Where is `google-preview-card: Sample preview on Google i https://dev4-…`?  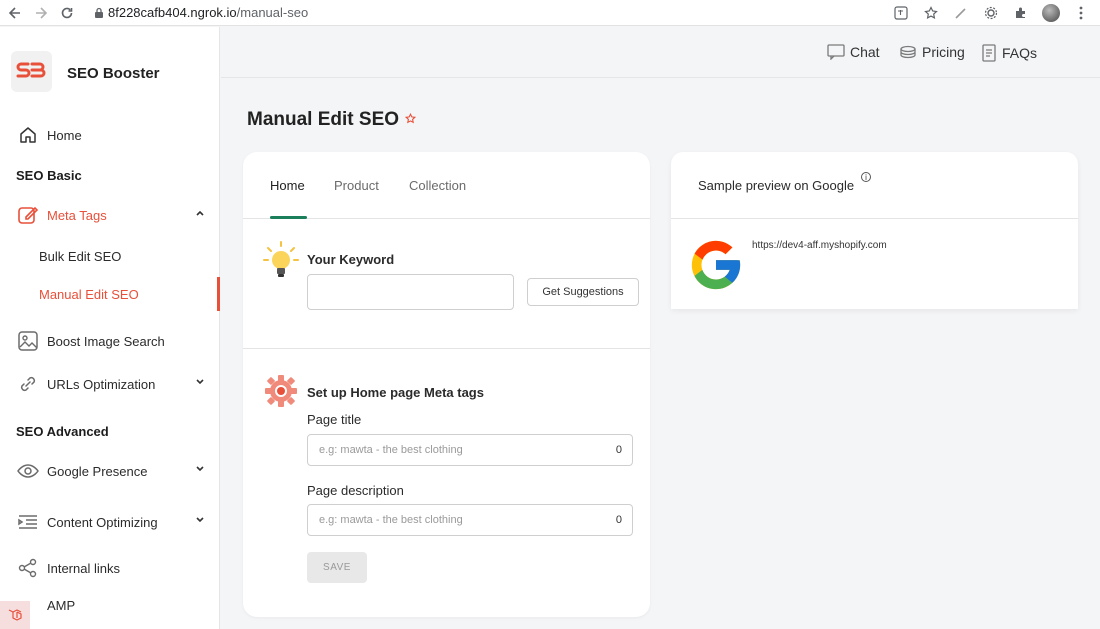 google-preview-card: Sample preview on Google i https://dev4-… is located at coordinates (874, 230).